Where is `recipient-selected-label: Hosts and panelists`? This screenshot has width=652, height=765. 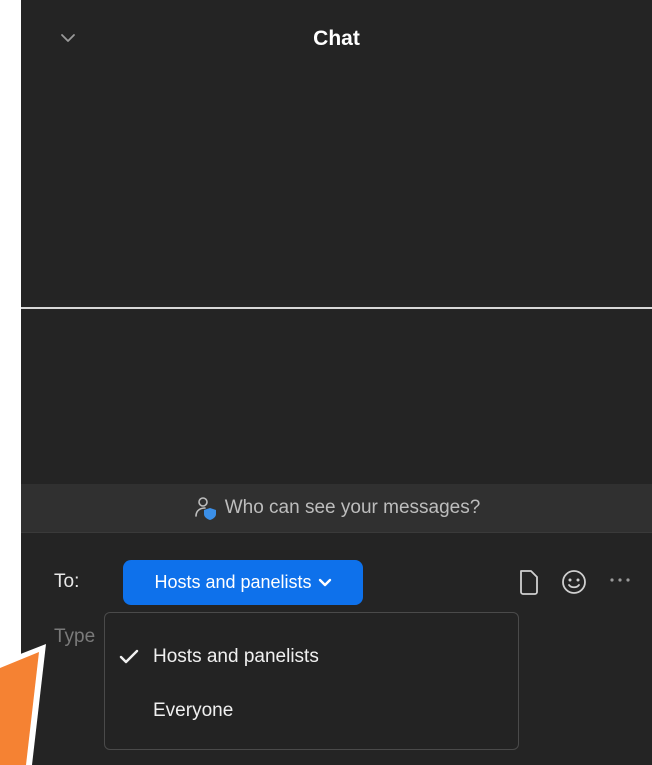 recipient-selected-label: Hosts and panelists is located at coordinates (233, 582).